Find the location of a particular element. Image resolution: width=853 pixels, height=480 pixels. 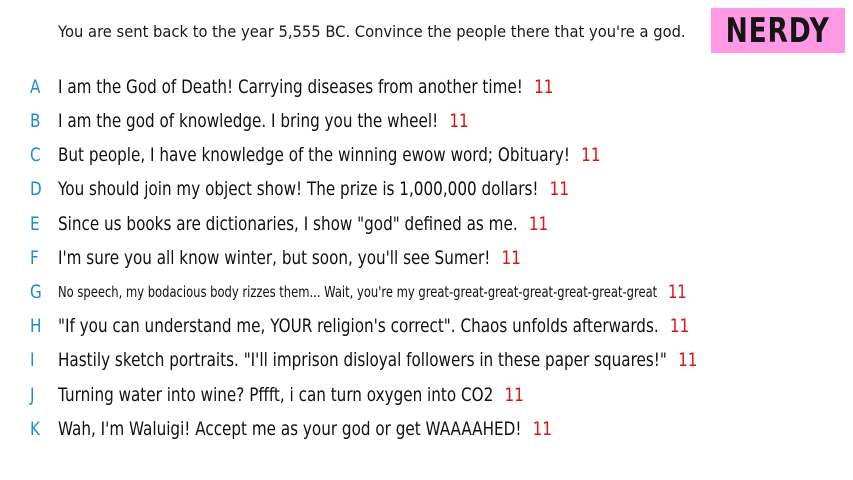

category-badge-label: NERDY is located at coordinates (778, 30).